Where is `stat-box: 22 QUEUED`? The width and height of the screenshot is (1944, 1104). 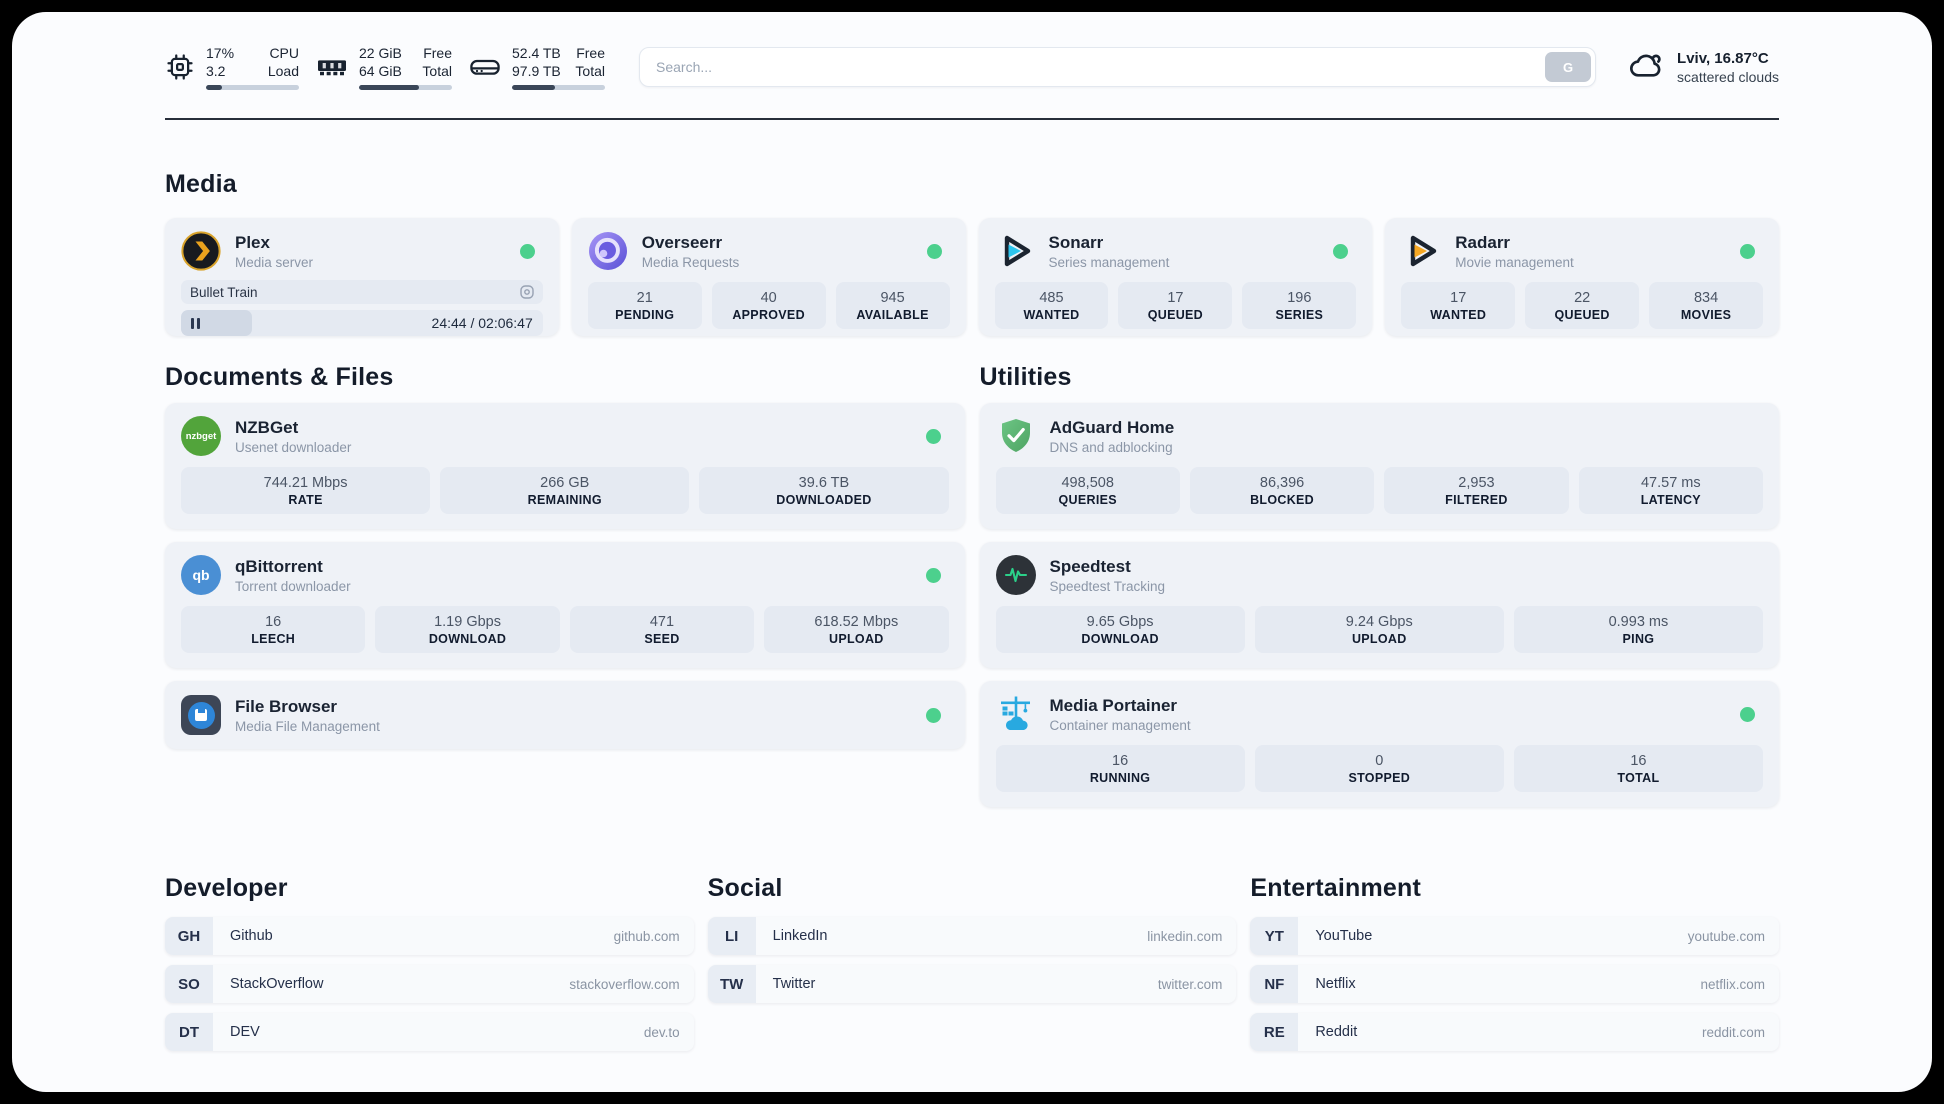
stat-box: 22 QUEUED is located at coordinates (1582, 305).